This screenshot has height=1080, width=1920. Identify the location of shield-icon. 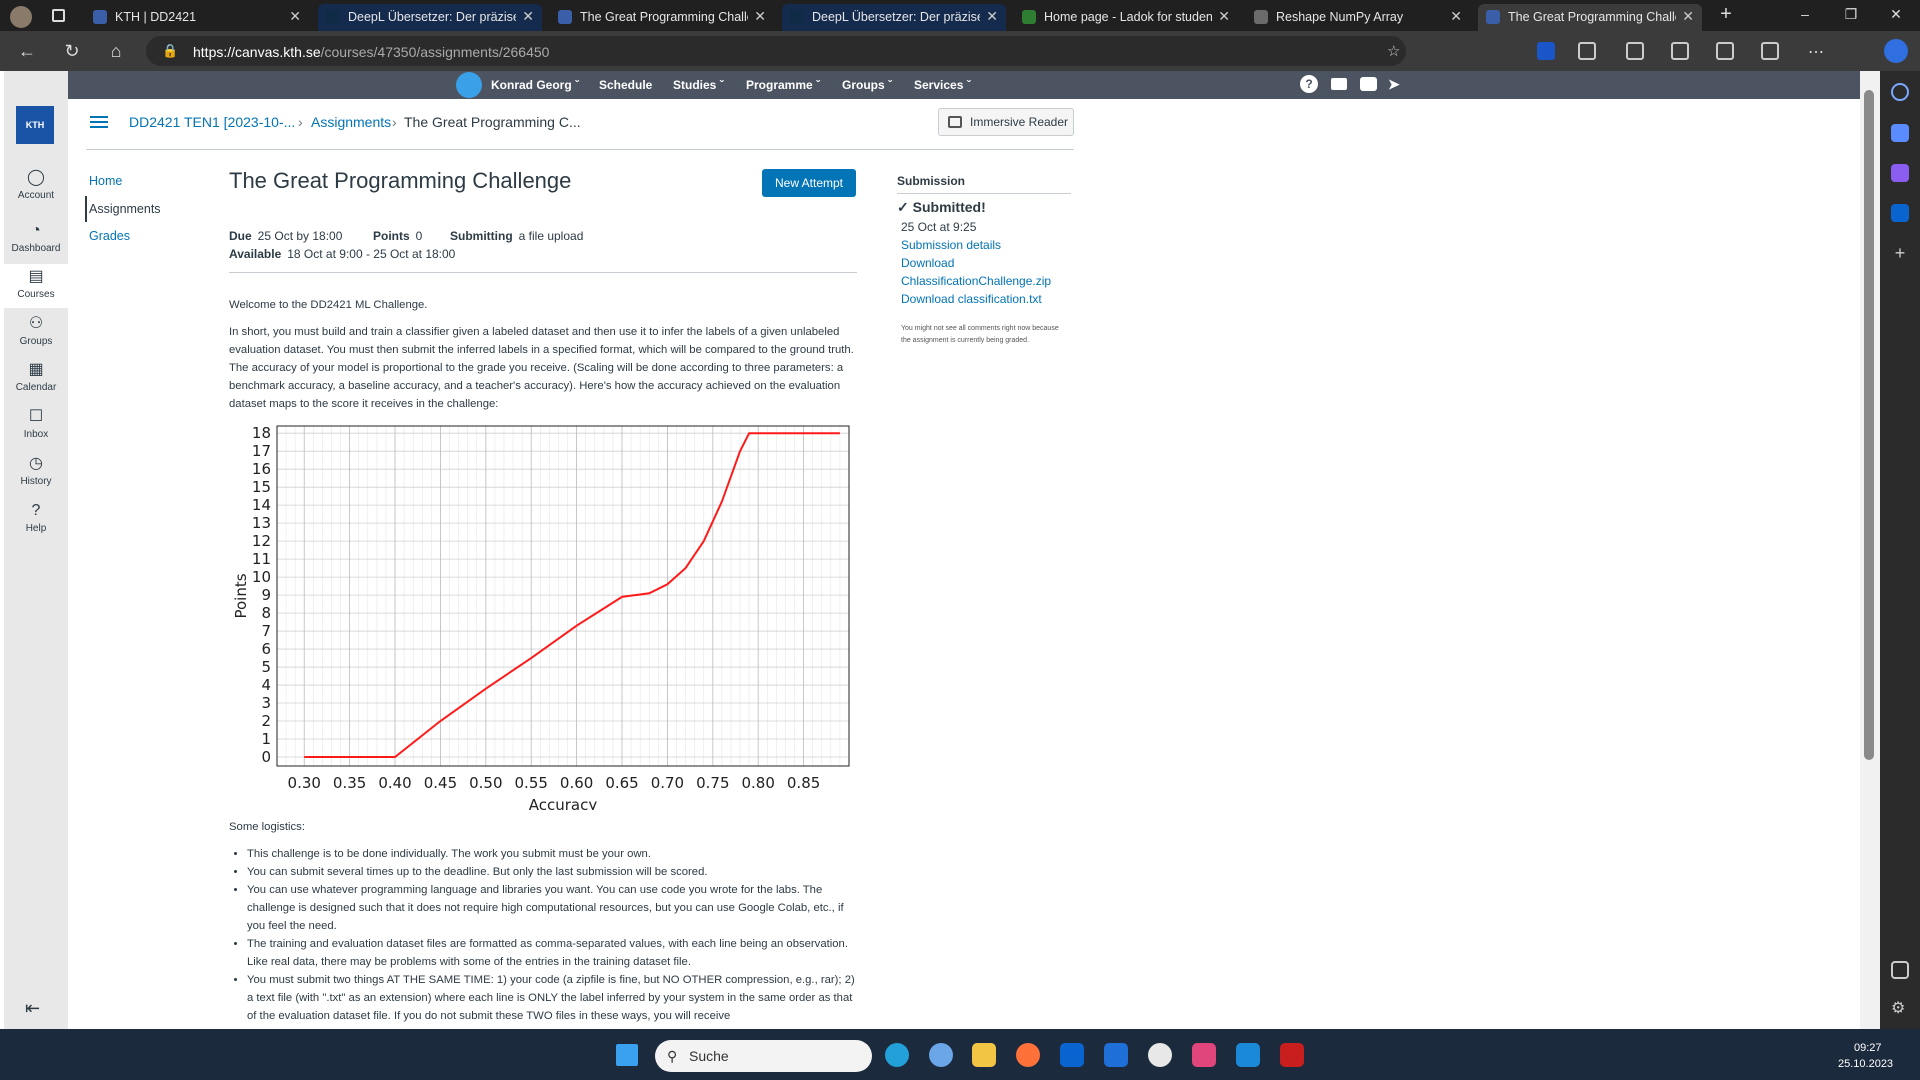
(1546, 51).